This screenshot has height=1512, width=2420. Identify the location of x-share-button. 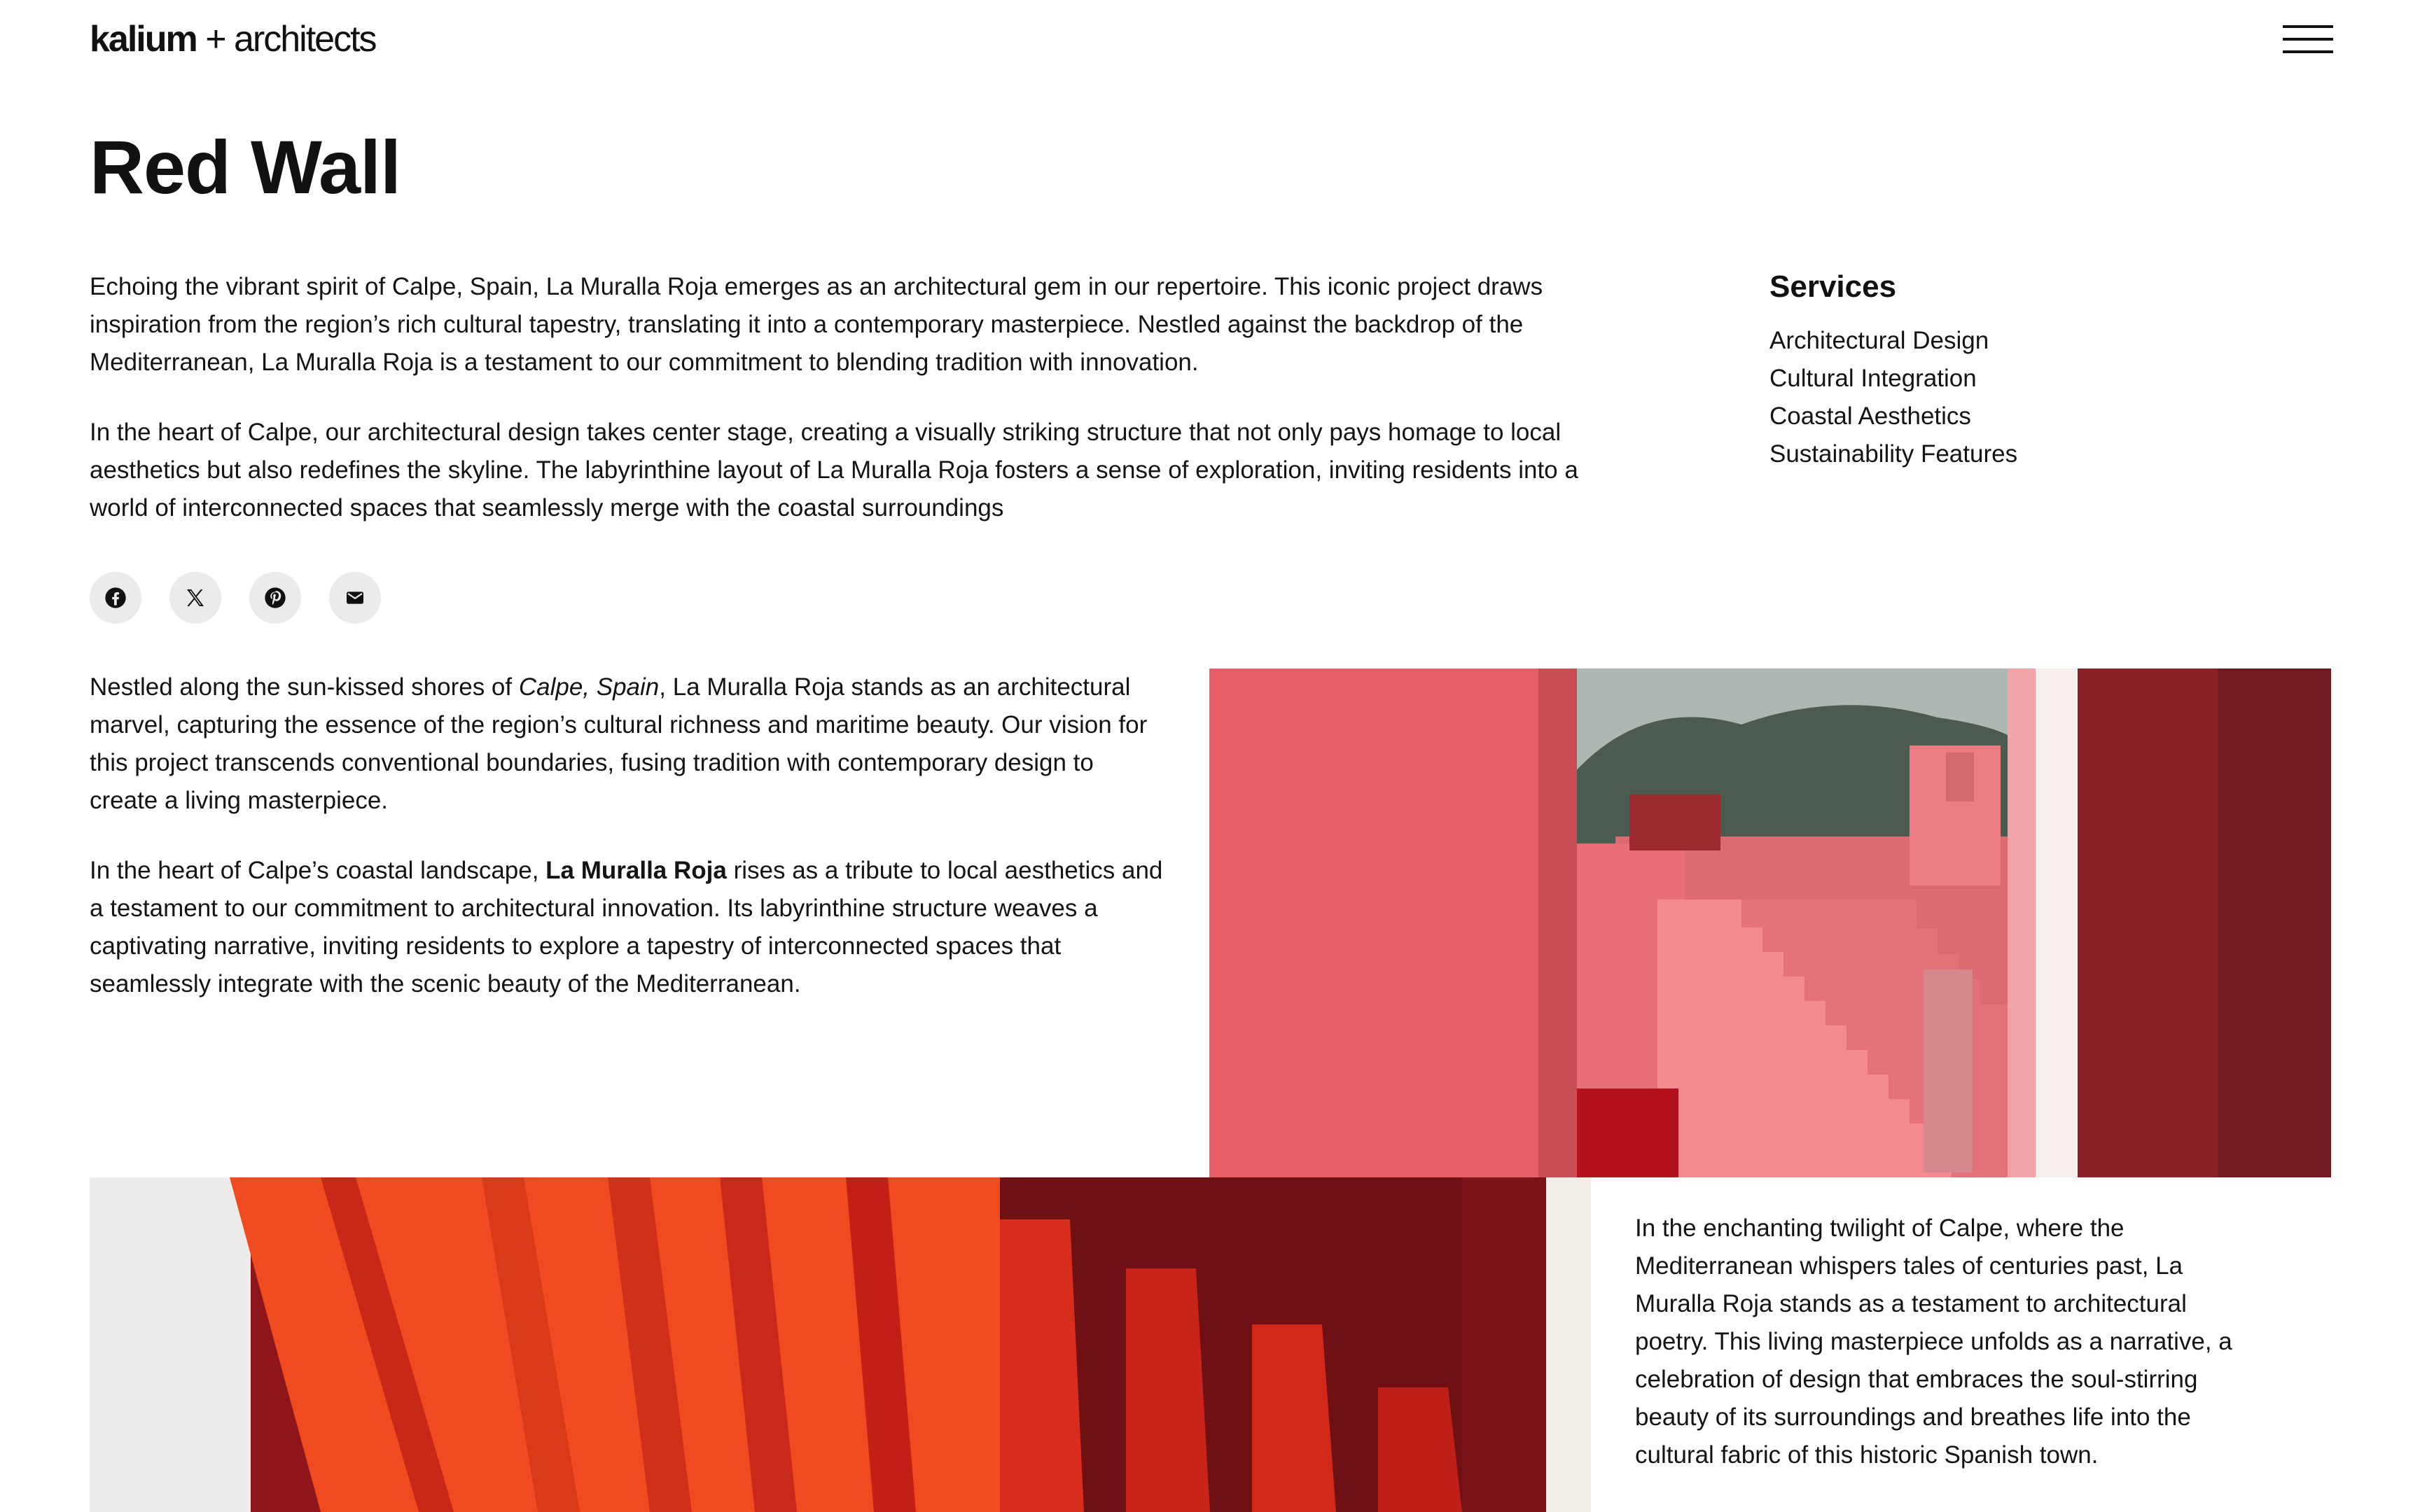
(195, 598).